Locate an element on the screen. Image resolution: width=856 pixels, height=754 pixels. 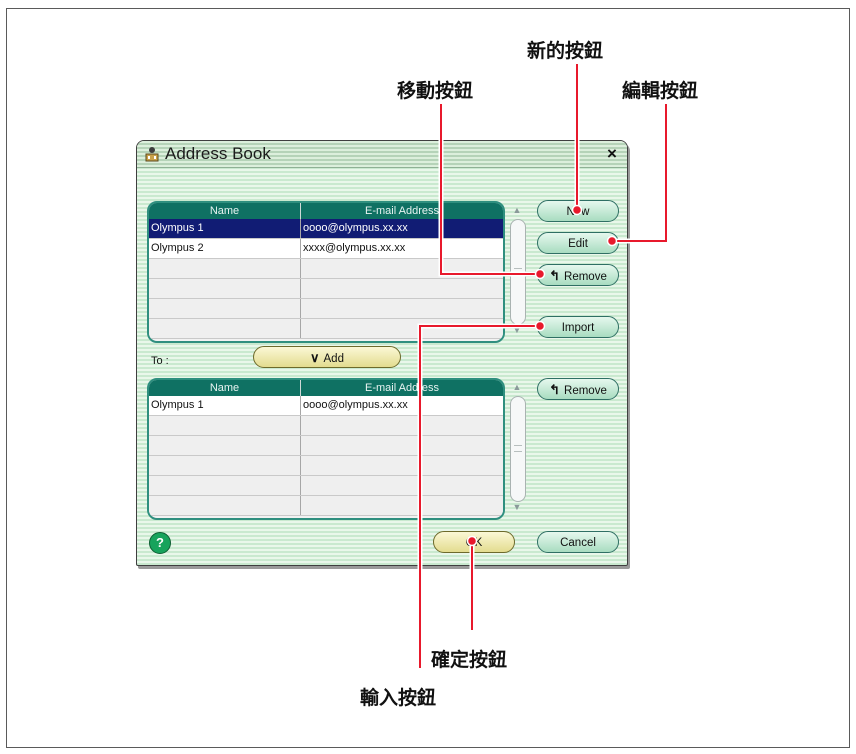
close-icon: × is located at coordinates (612, 154).